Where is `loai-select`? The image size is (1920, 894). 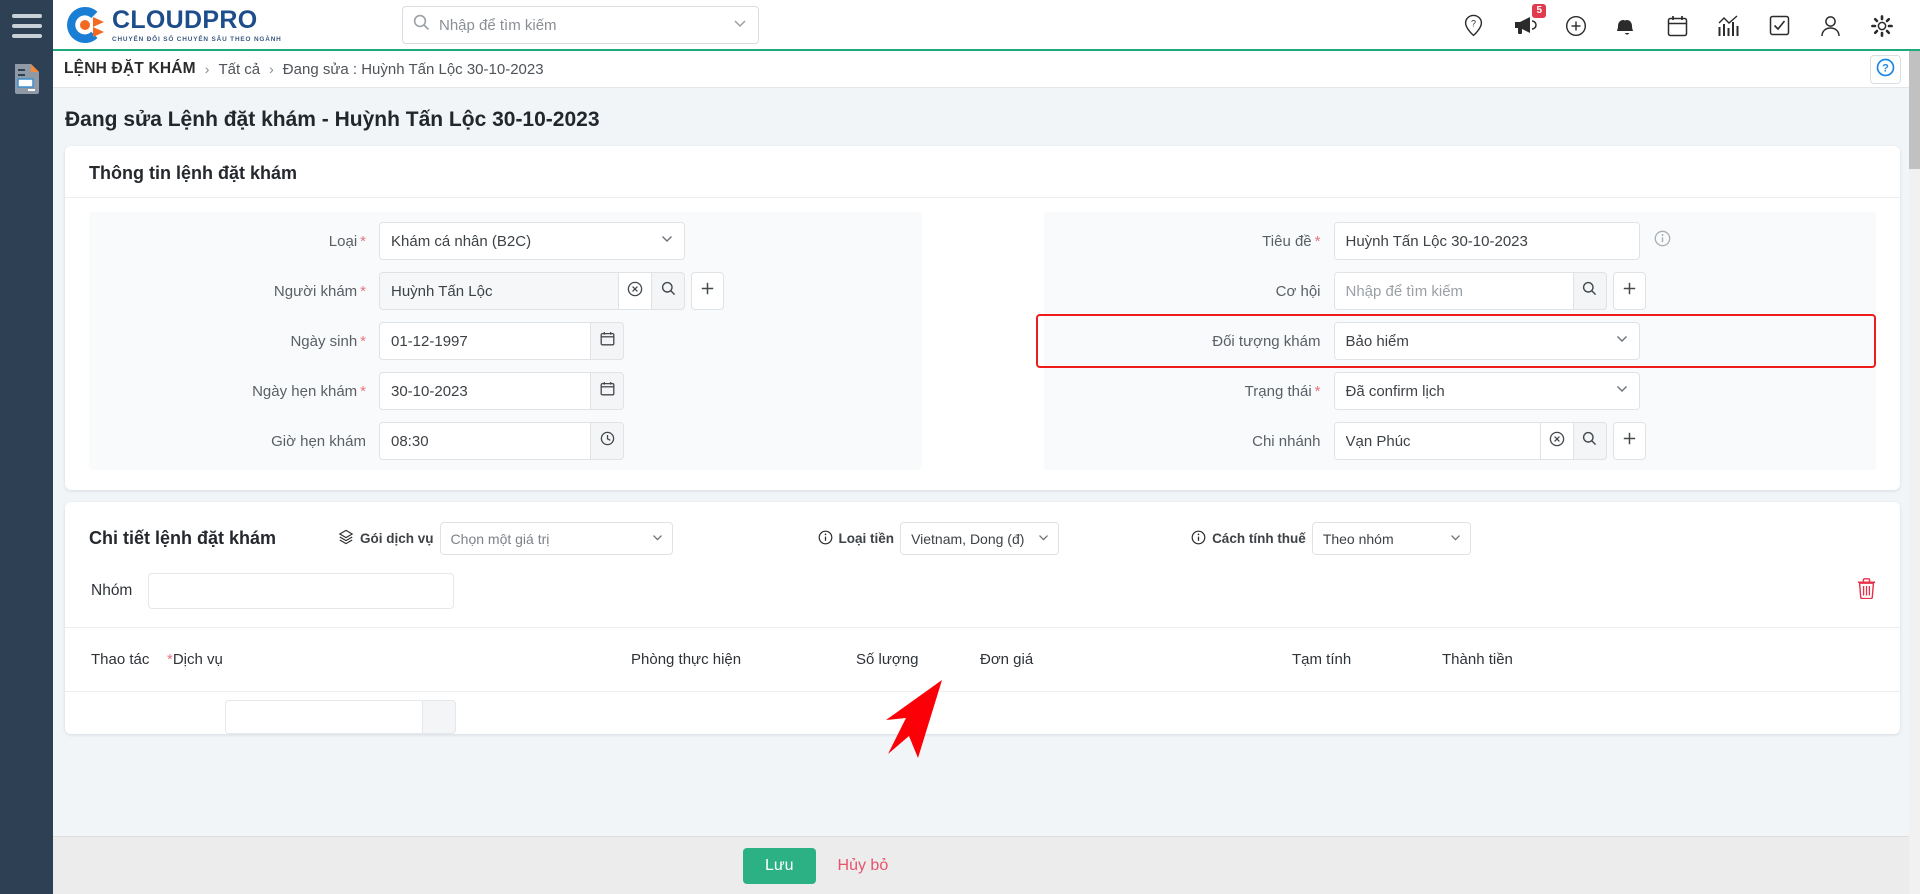
loai-select is located at coordinates (532, 241).